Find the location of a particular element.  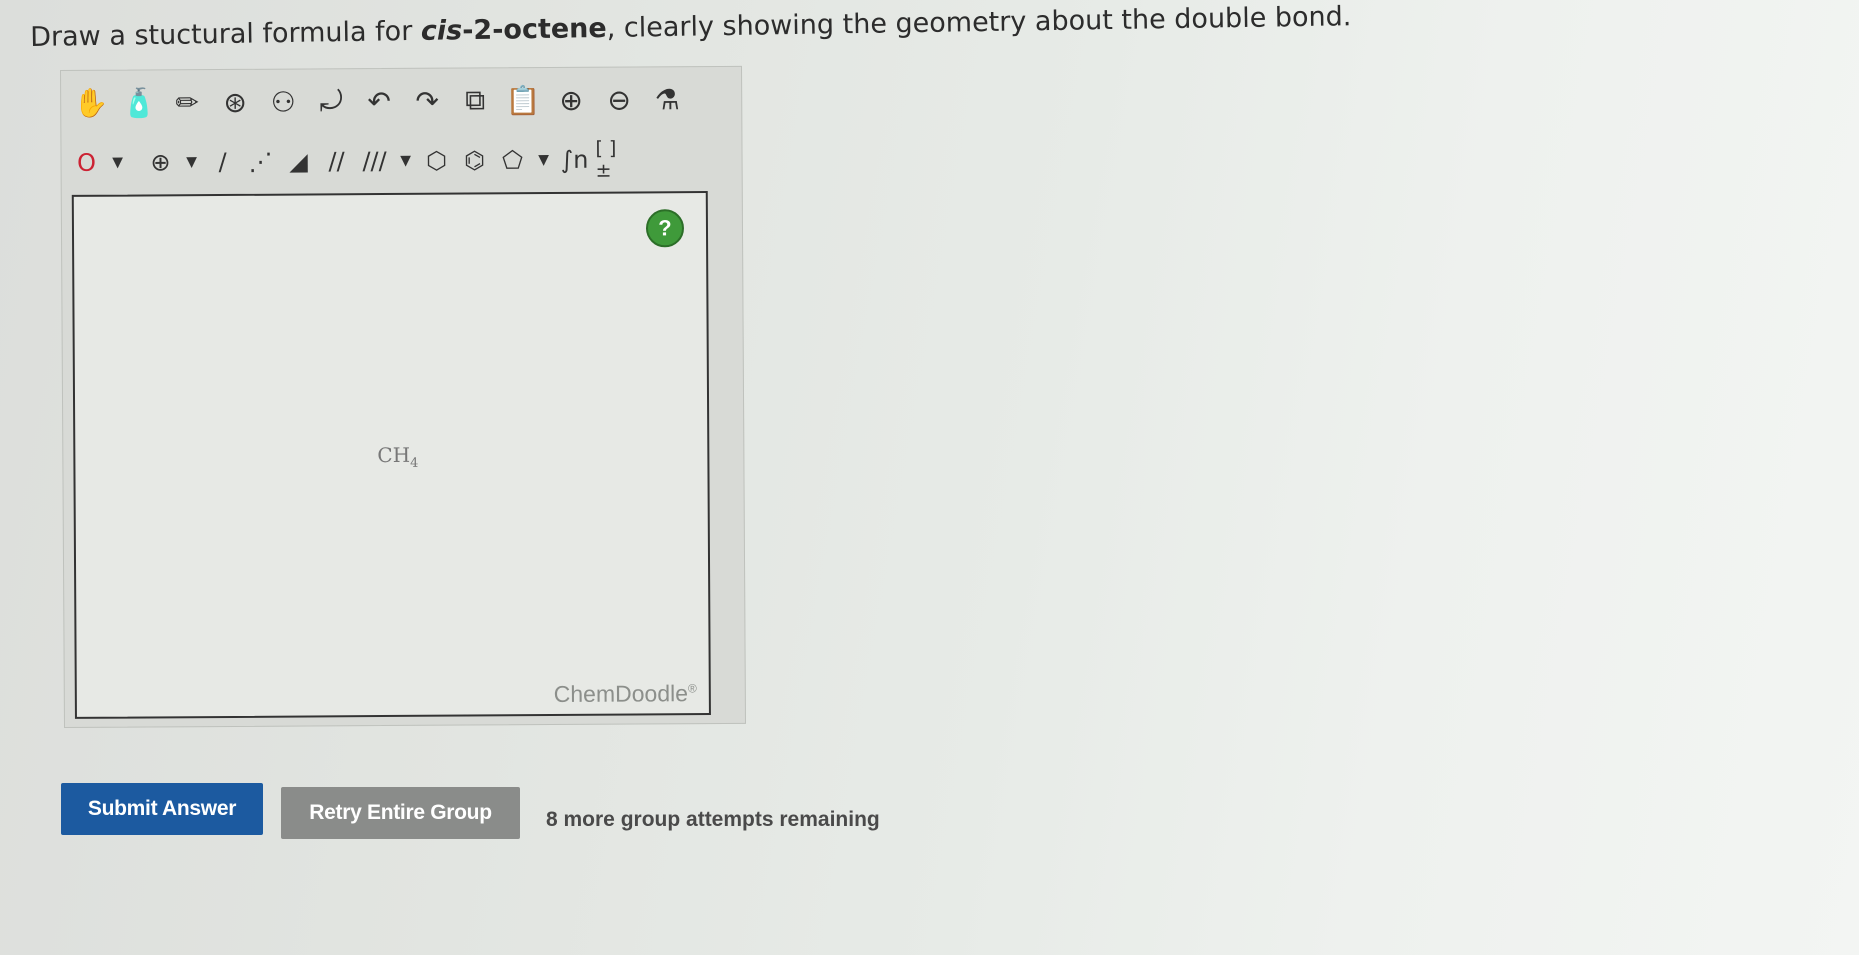

ring-dropdown-icon: ▼ is located at coordinates (543, 160).